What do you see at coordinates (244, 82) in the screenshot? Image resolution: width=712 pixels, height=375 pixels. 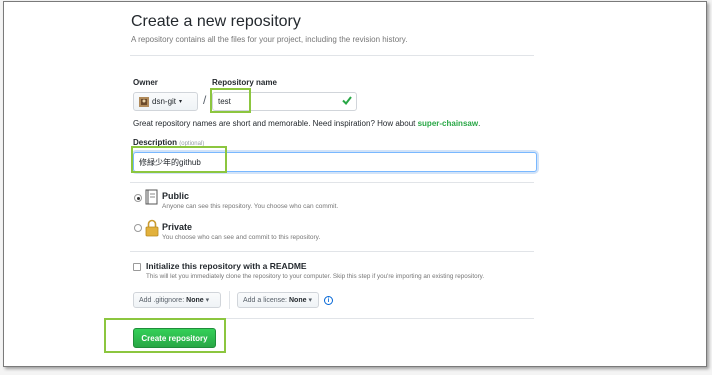 I see `repo-name-label: Repository name` at bounding box center [244, 82].